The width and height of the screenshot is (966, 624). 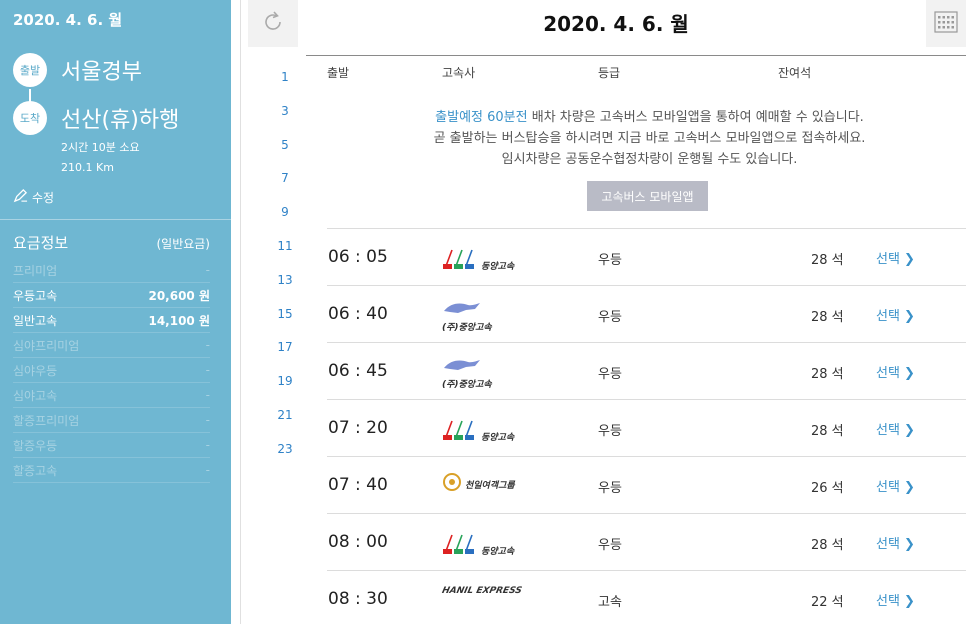 What do you see at coordinates (695, 117) in the screenshot?
I see `notice-line1: 배차 차량은 고속버스 모바일앱을 통하여 예매할 수 있습니다.` at bounding box center [695, 117].